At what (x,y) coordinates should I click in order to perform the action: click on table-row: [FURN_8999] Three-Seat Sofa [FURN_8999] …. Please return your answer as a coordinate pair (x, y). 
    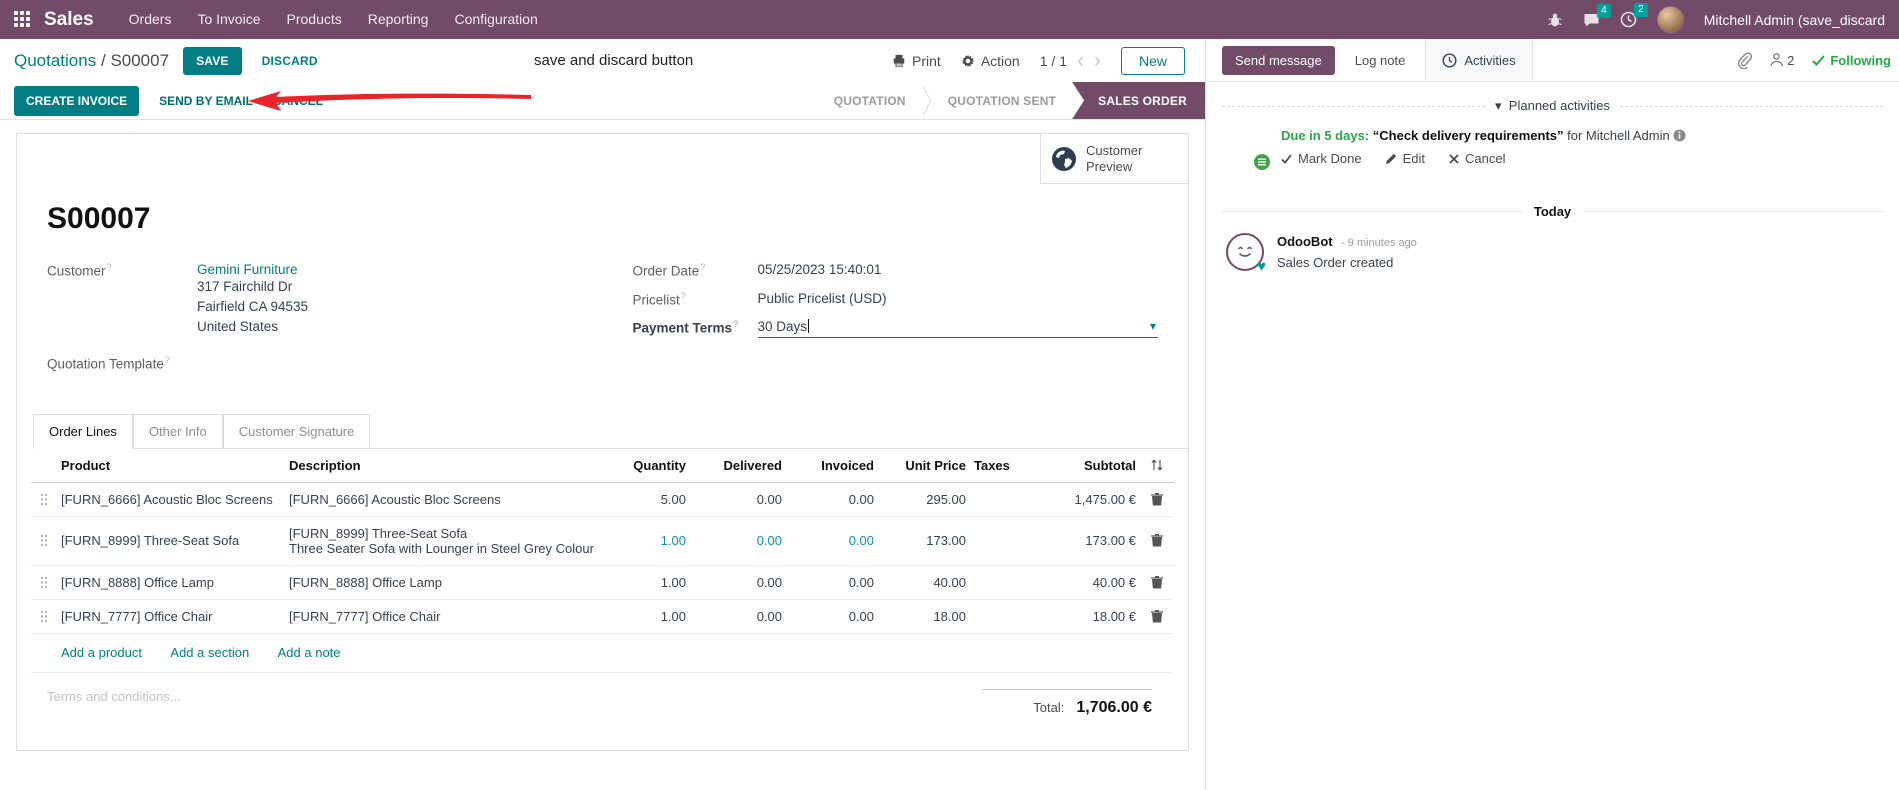
    Looking at the image, I should click on (602, 541).